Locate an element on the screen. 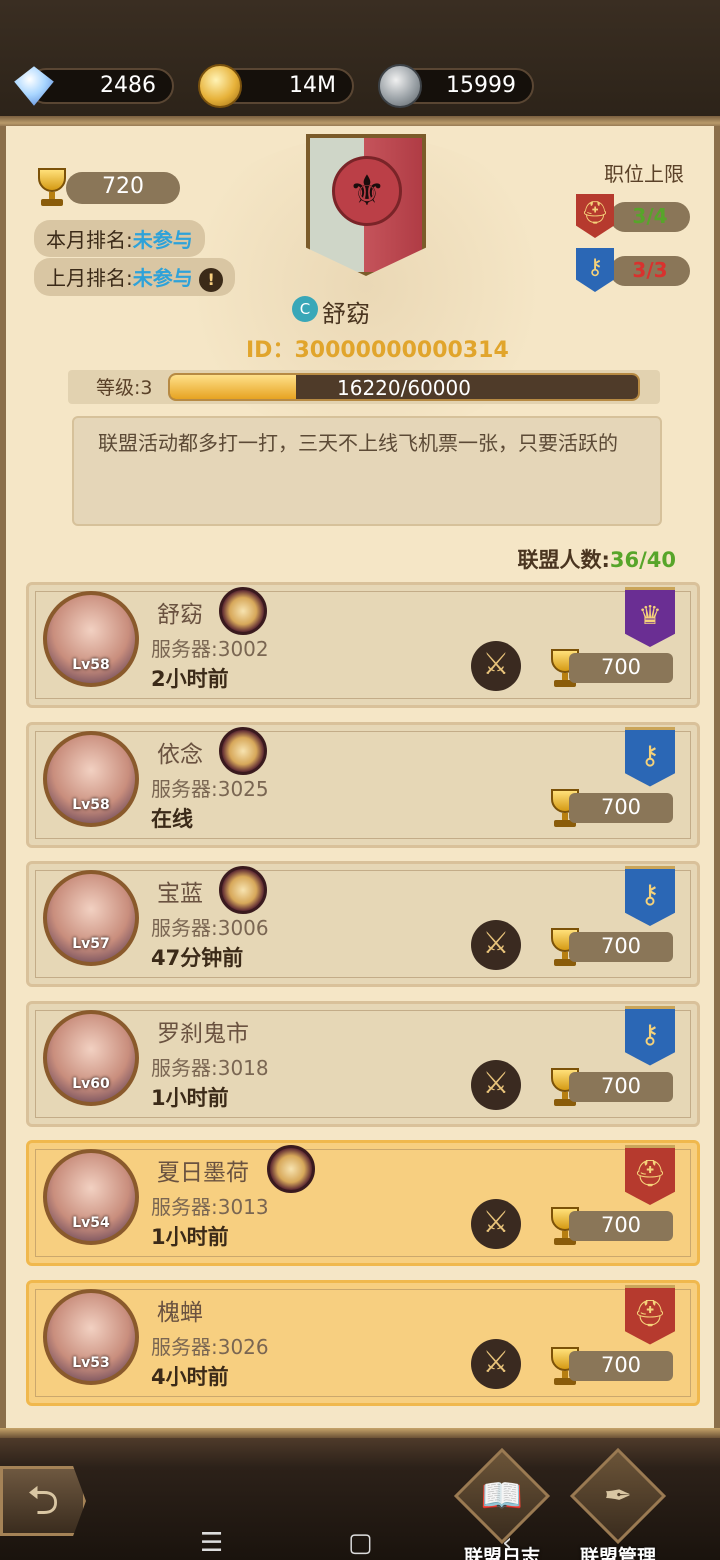  guild-name: C 舒窈 is located at coordinates (331, 311).